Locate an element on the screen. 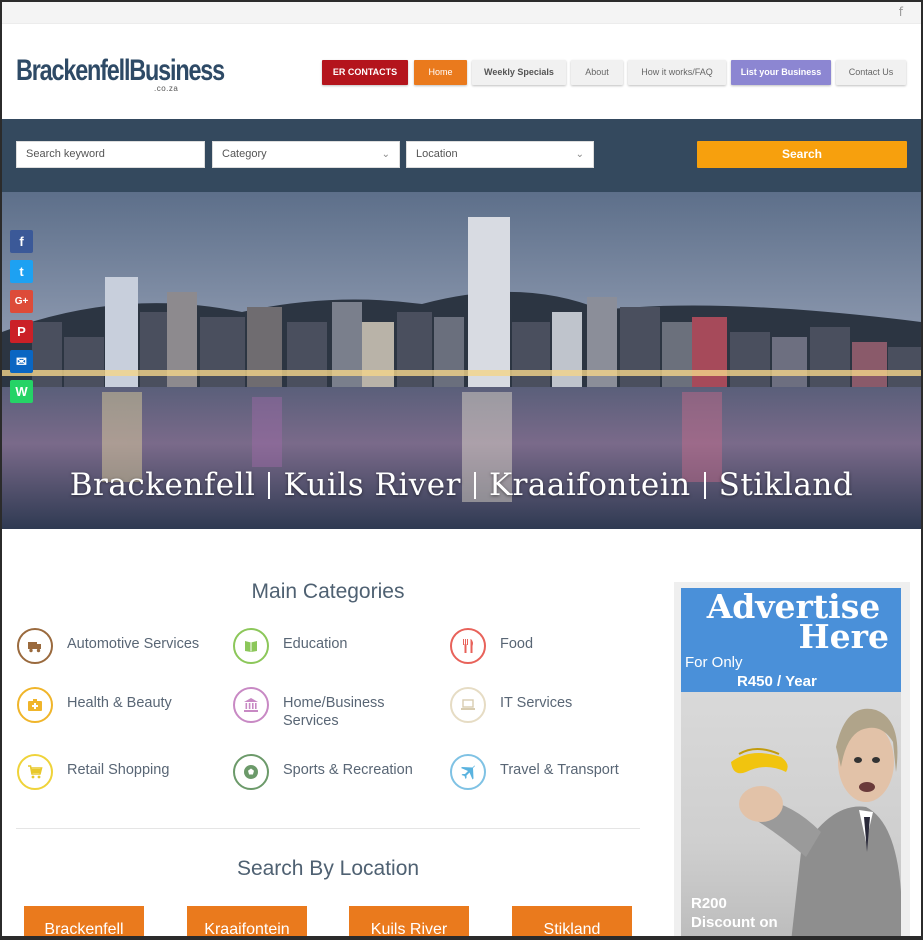  location-select-value: Location is located at coordinates (437, 154).